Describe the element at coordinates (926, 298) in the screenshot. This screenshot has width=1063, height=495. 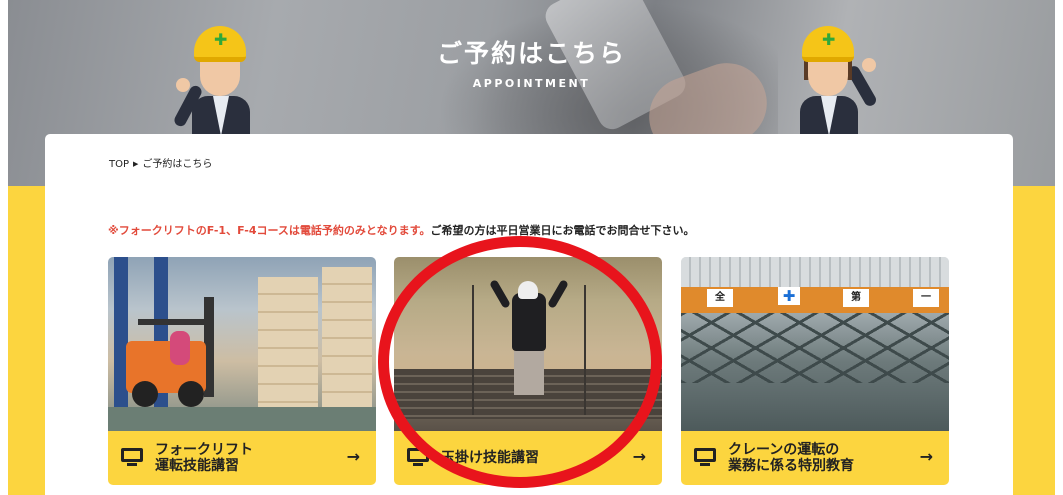
I see `crane-sign: 一` at that location.